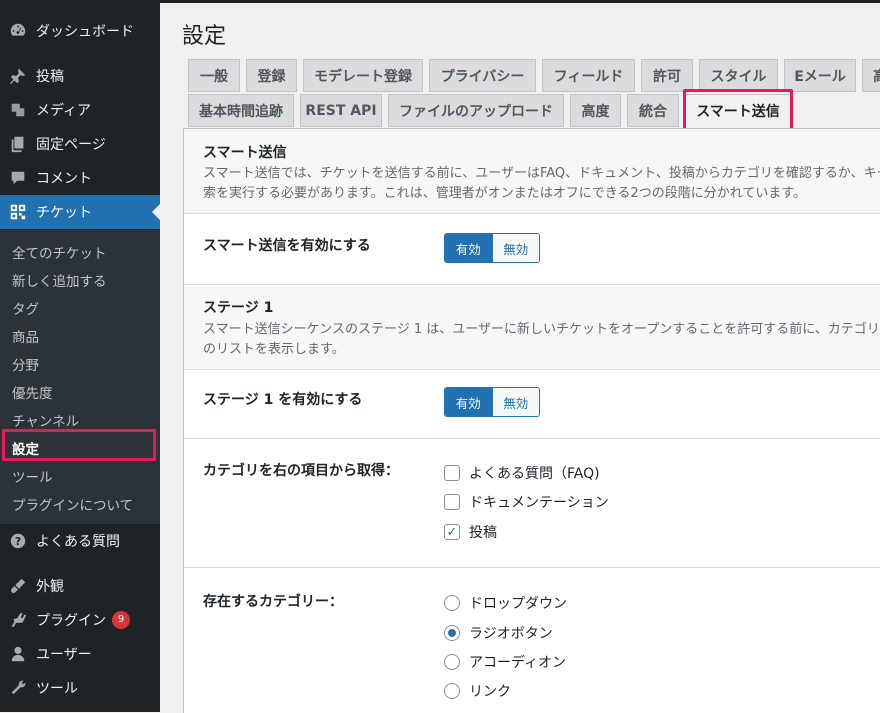 This screenshot has width=880, height=713. What do you see at coordinates (18, 76) in the screenshot?
I see `pin-icon` at bounding box center [18, 76].